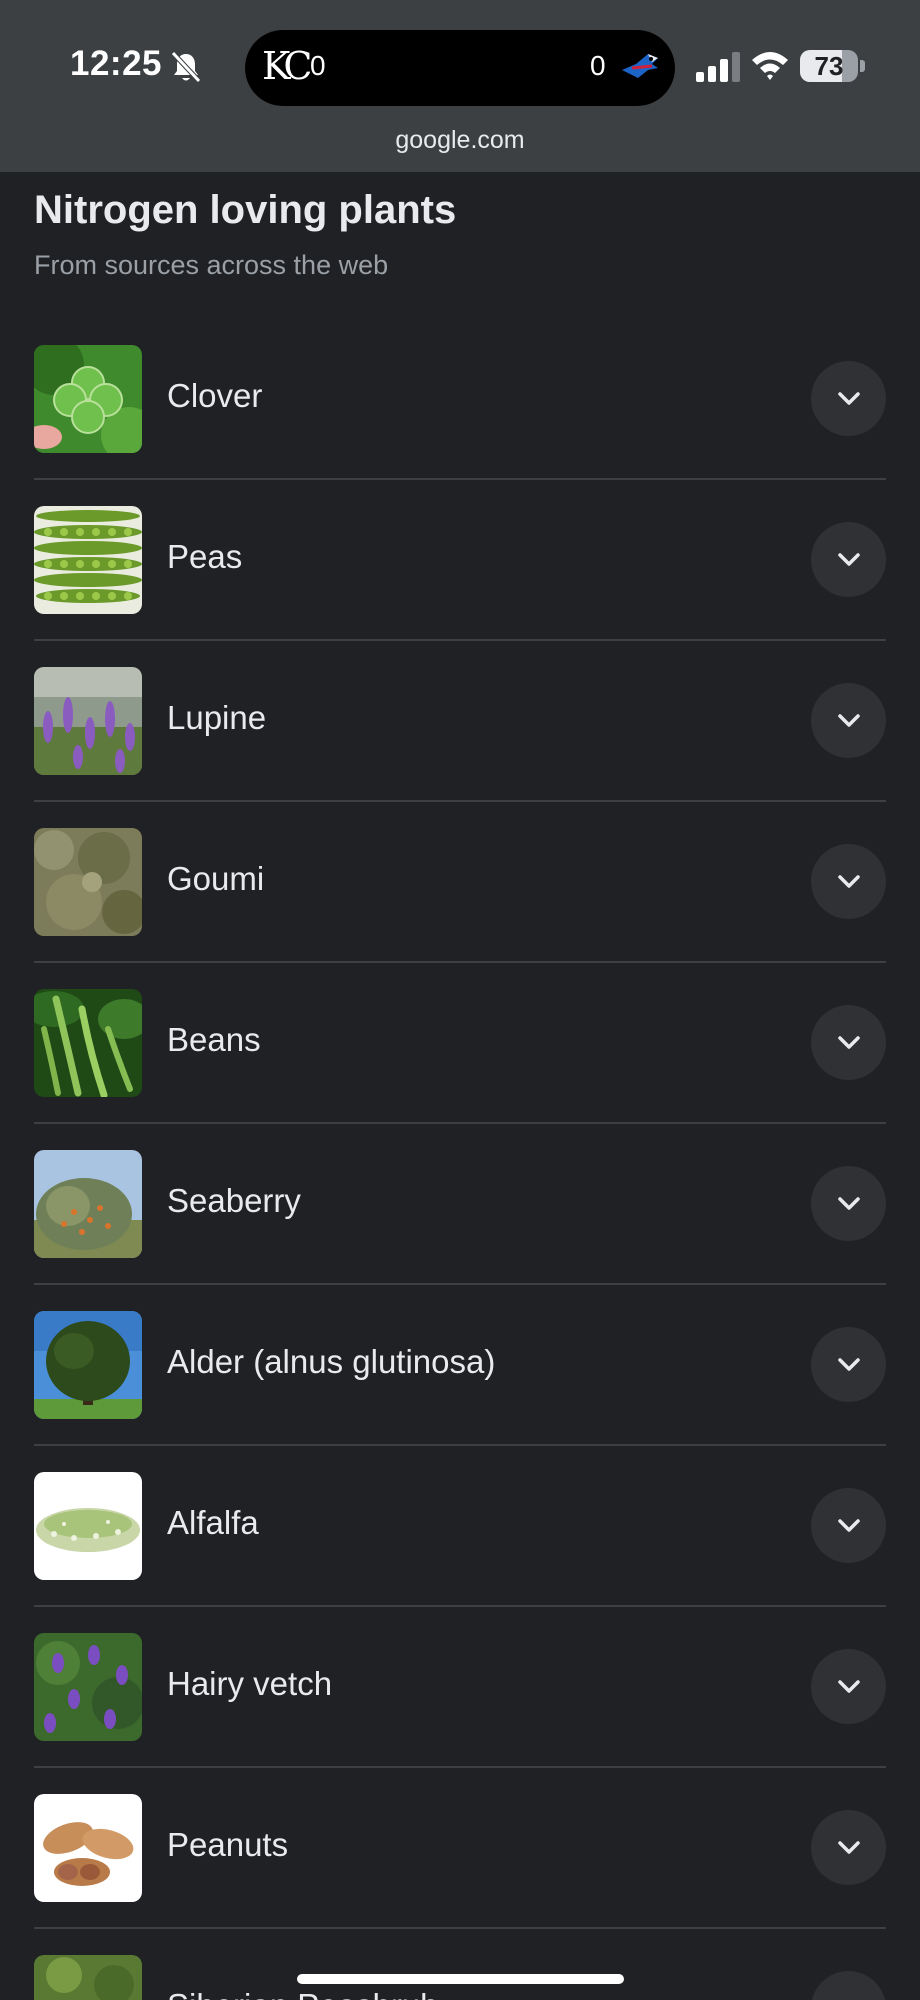 The image size is (920, 2000). I want to click on blue-jays-logo-icon, so click(640, 66).